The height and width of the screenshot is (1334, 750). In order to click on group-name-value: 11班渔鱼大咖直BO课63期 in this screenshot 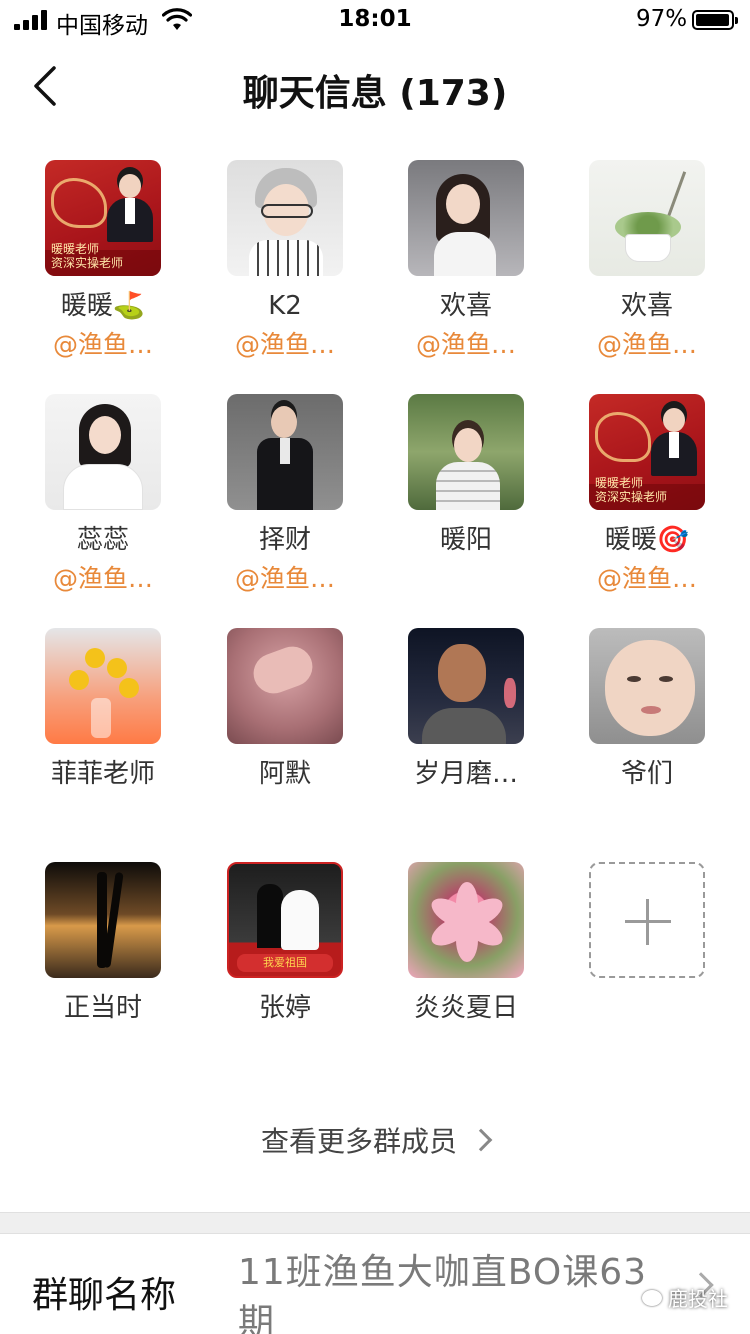, I will do `click(443, 1293)`.